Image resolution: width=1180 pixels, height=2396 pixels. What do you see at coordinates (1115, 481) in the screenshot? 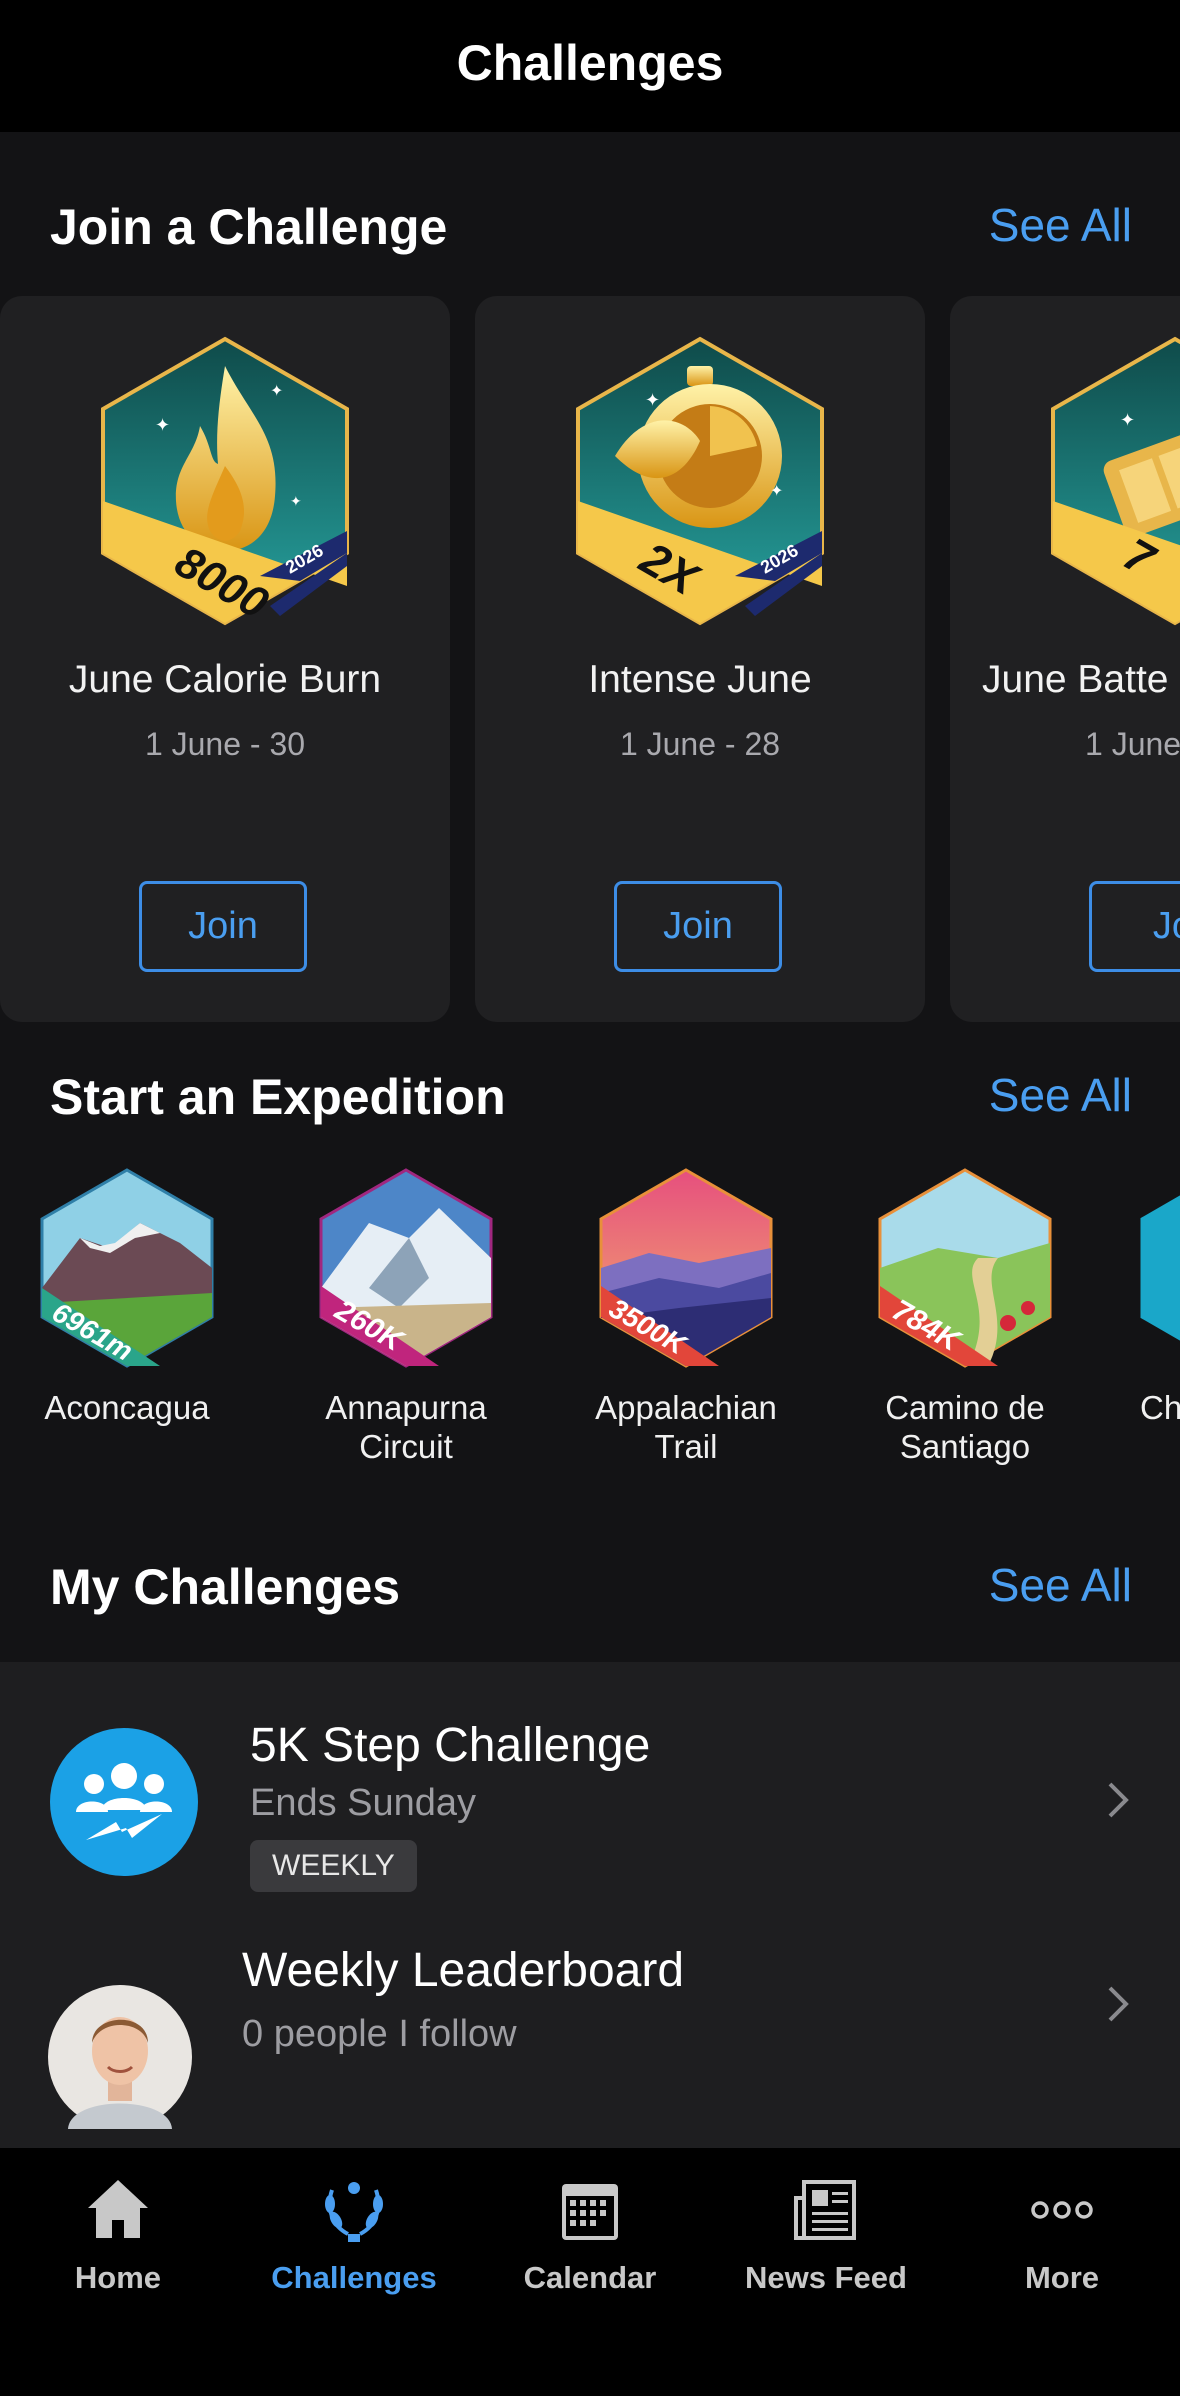
I see `battery-badge-icon: 7 ✦` at bounding box center [1115, 481].